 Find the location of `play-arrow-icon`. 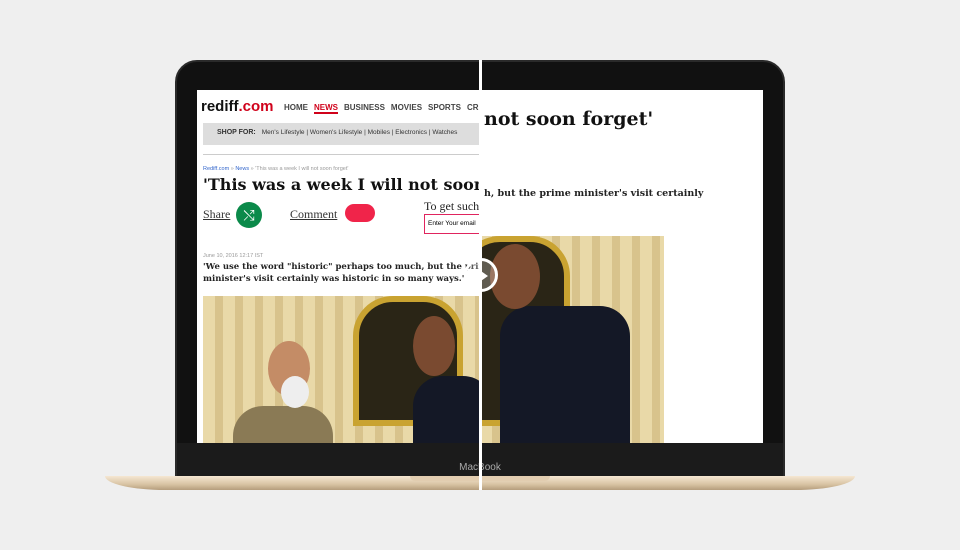

play-arrow-icon is located at coordinates (483, 276).